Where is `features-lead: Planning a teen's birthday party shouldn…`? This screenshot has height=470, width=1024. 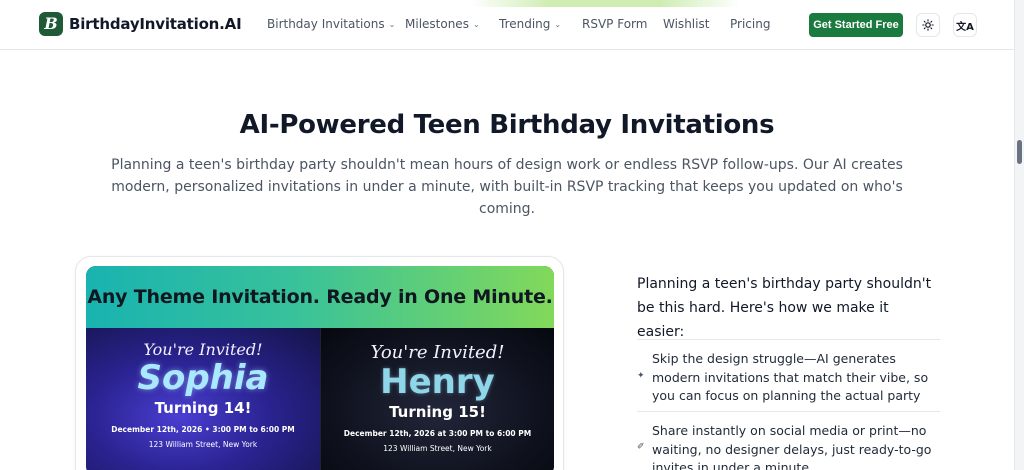 features-lead: Planning a teen's birthday party shouldn… is located at coordinates (784, 308).